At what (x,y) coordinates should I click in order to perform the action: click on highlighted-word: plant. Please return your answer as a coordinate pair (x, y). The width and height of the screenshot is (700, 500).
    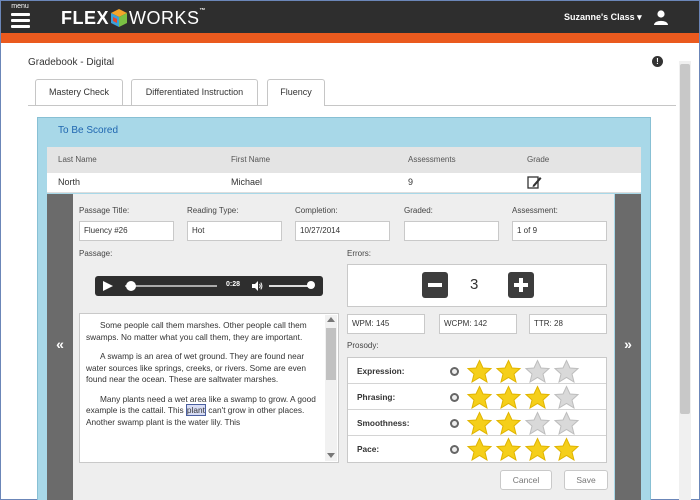
    Looking at the image, I should click on (195, 410).